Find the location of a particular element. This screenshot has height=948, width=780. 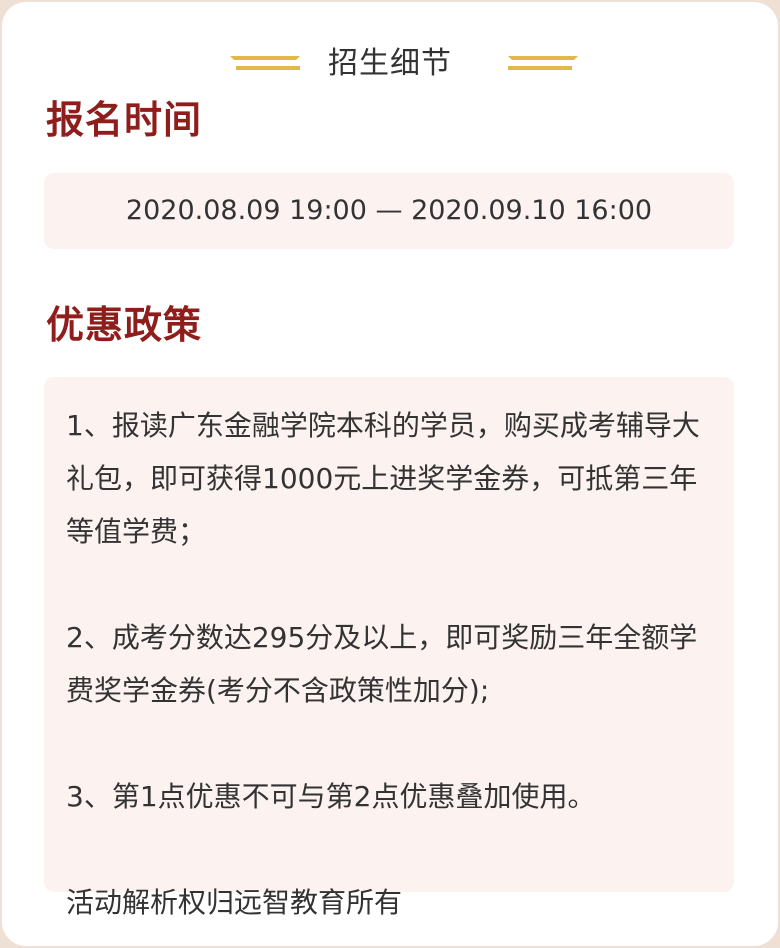

section-header: 招生细节 is located at coordinates (390, 64).